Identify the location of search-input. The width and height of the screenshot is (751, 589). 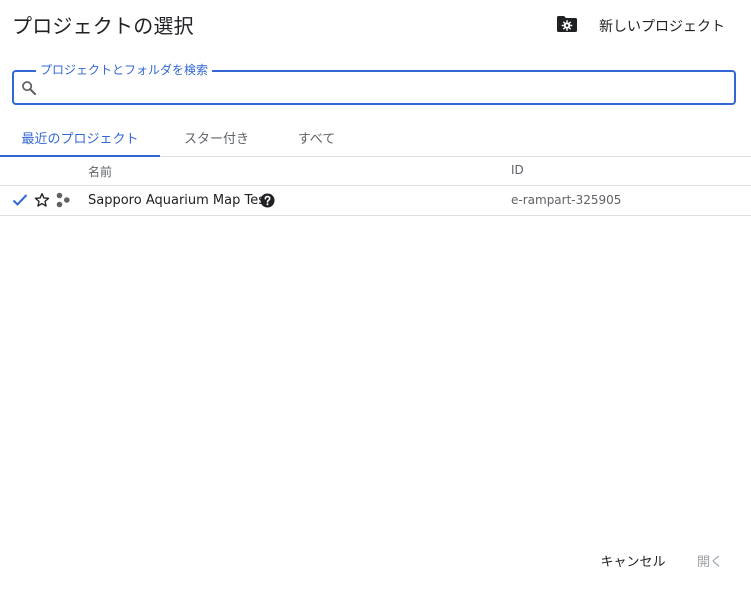
(384, 88).